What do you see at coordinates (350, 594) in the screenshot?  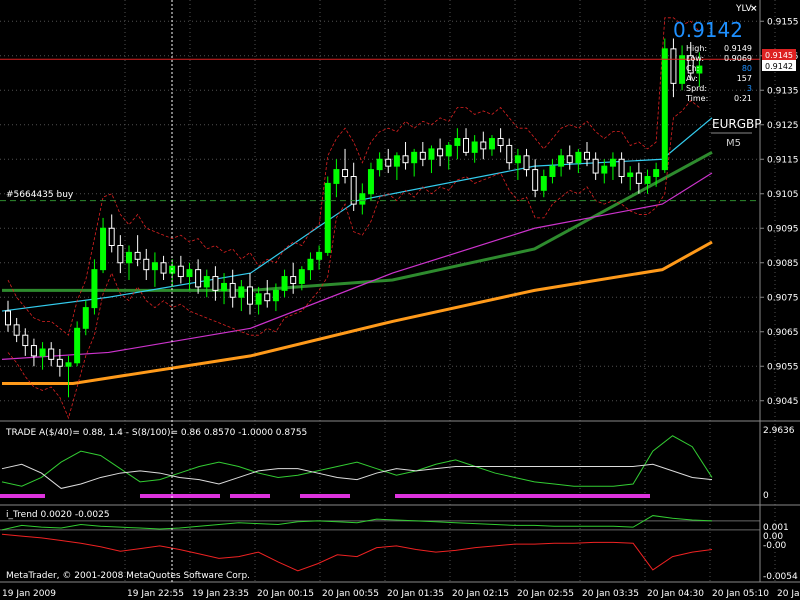 I see `time-tick-label: 20 Jan 00:55` at bounding box center [350, 594].